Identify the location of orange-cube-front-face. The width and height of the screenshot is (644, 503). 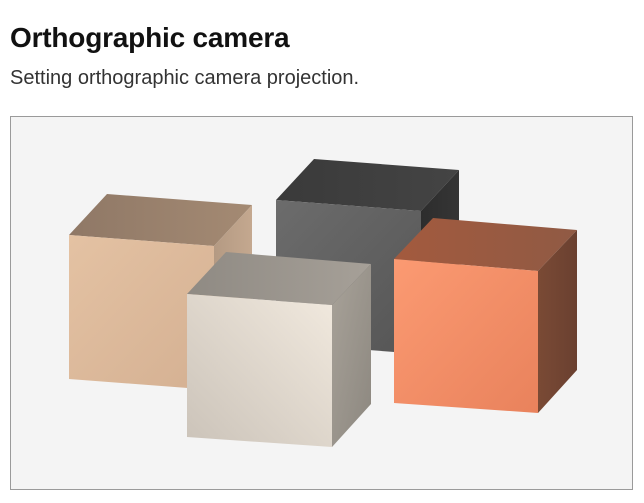
(466, 336).